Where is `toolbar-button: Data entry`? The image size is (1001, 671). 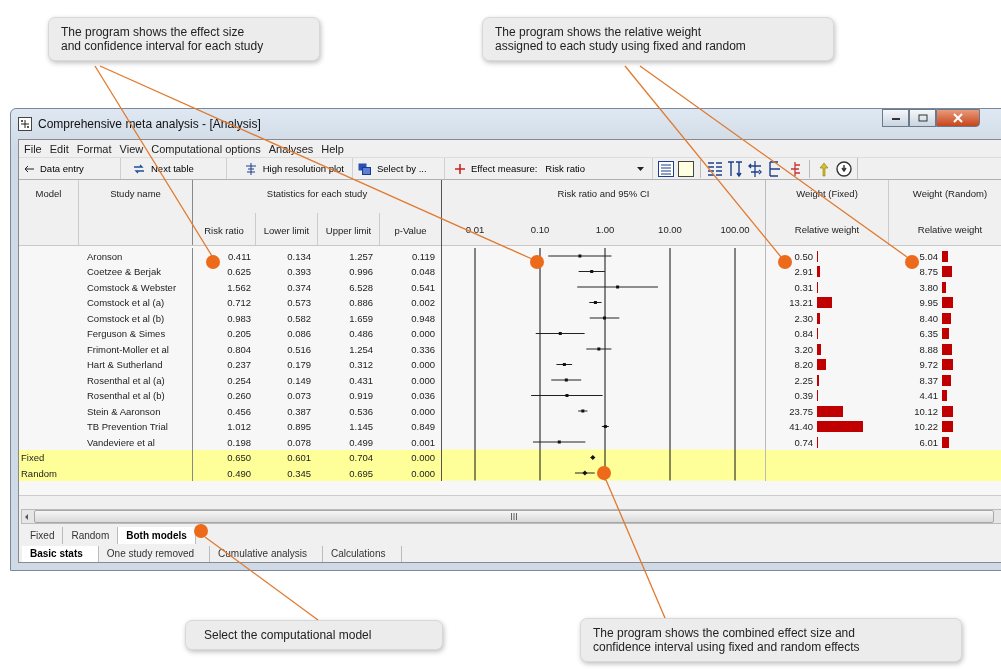
toolbar-button: Data entry is located at coordinates (70, 169).